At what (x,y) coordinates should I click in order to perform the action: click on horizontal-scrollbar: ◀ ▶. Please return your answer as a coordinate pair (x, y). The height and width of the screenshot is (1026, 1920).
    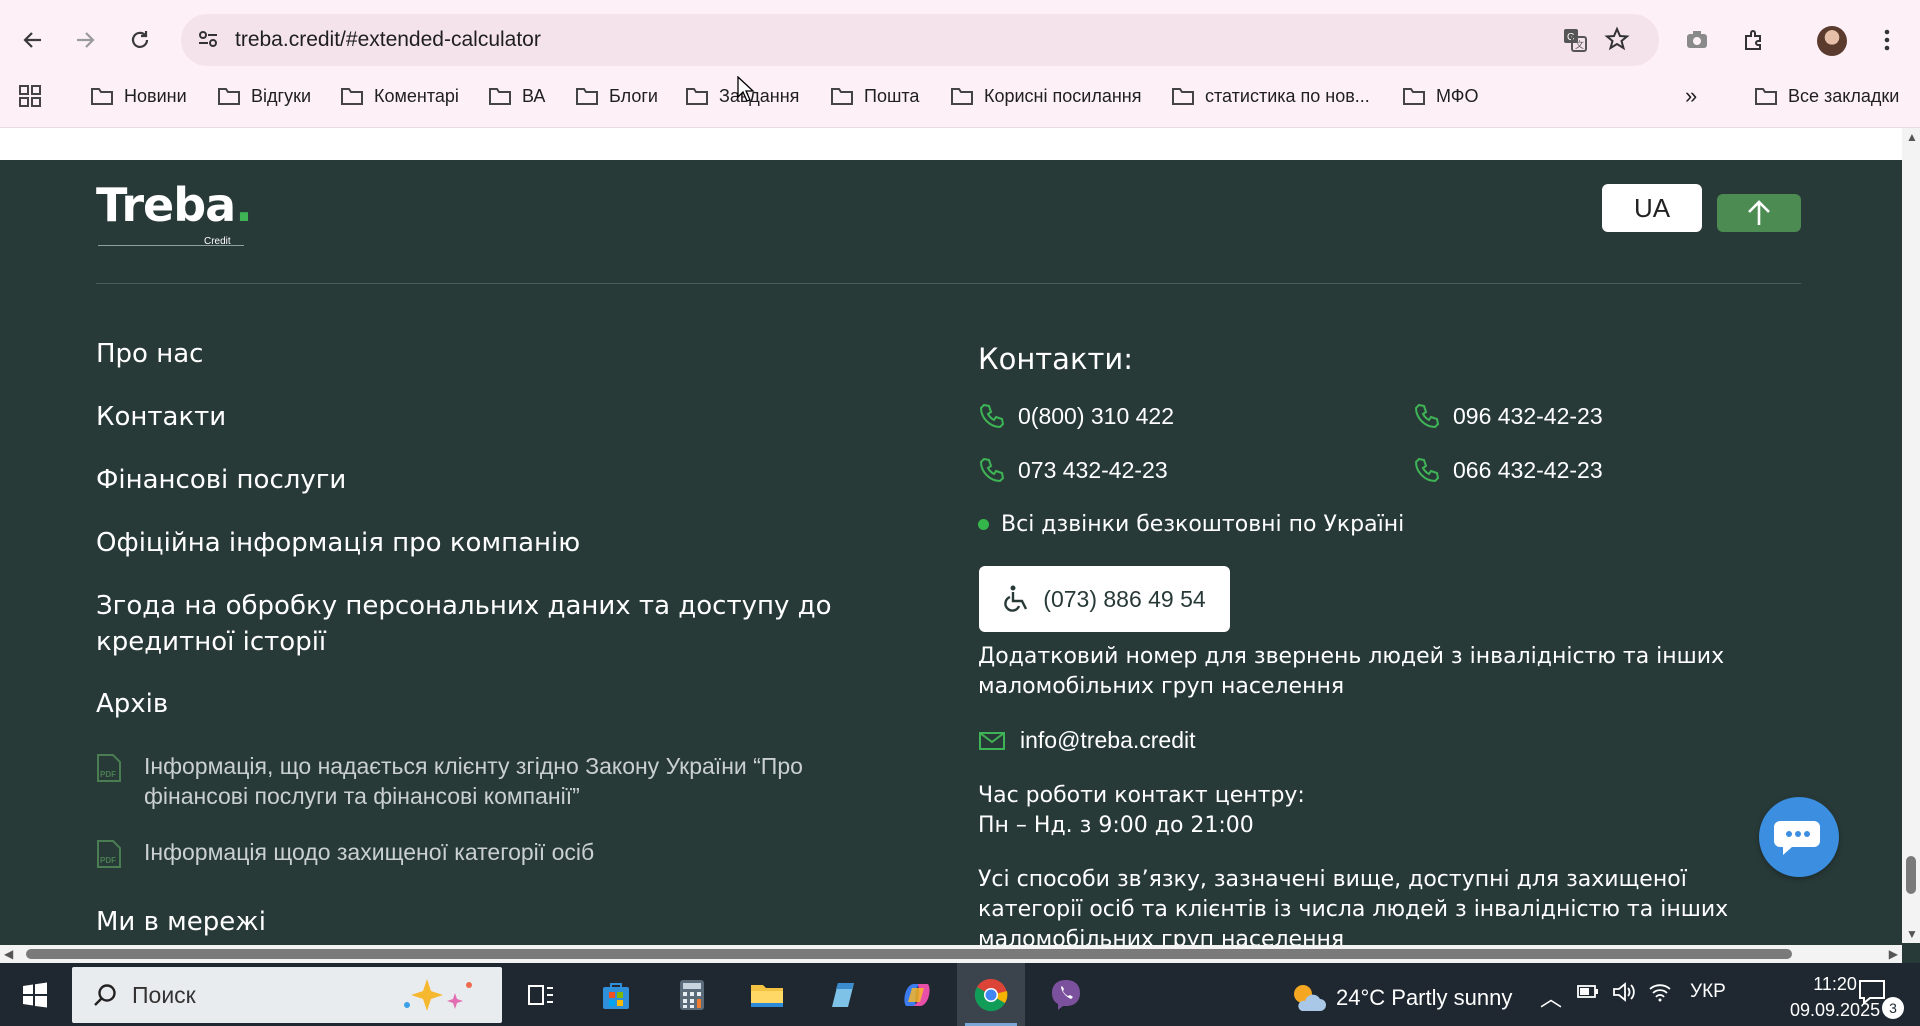
    Looking at the image, I should click on (951, 954).